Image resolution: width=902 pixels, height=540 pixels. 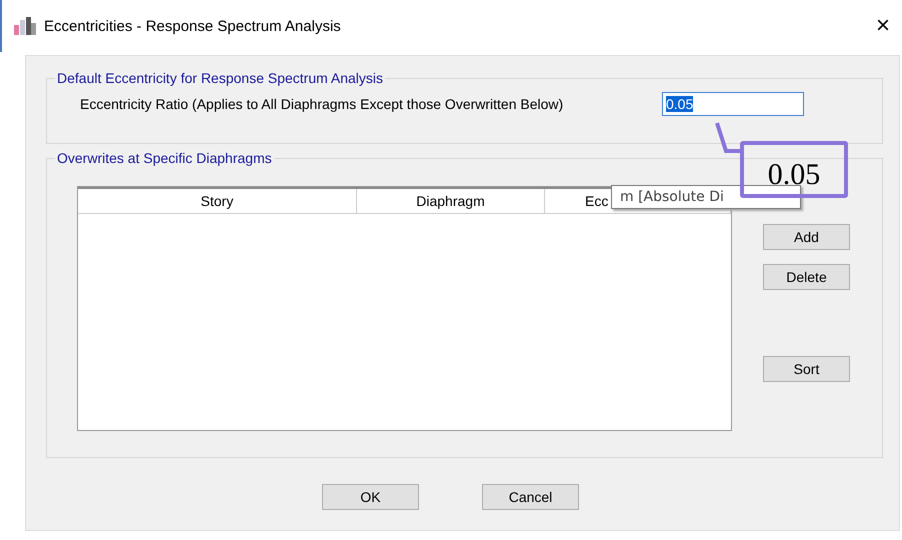 What do you see at coordinates (794, 169) in the screenshot?
I see `callout-label: 0.05` at bounding box center [794, 169].